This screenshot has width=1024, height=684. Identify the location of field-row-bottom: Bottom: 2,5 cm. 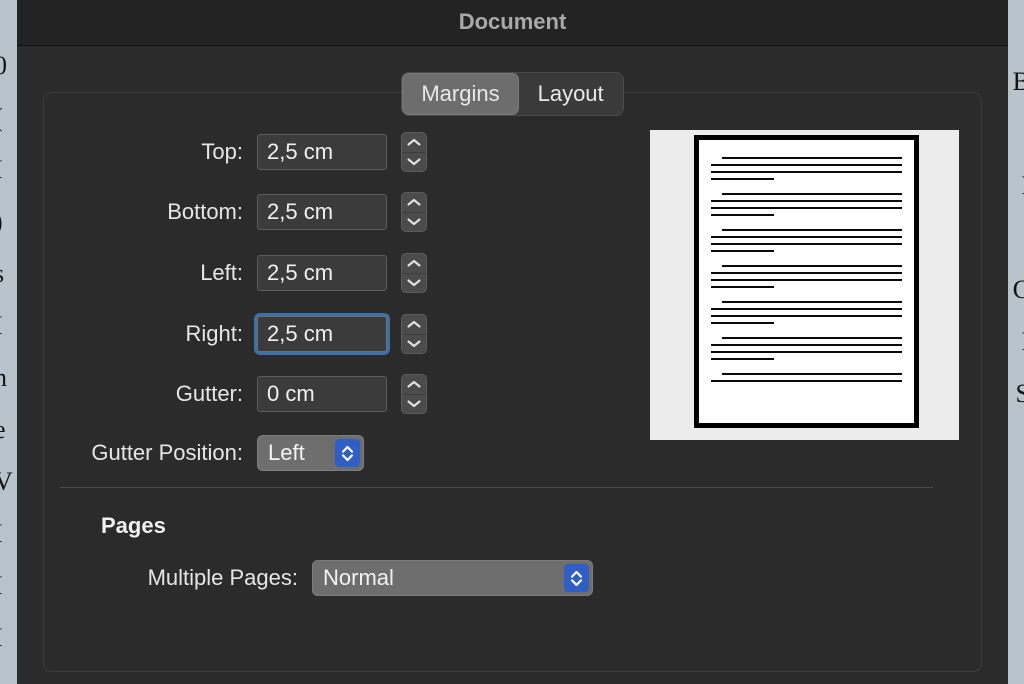
(222, 212).